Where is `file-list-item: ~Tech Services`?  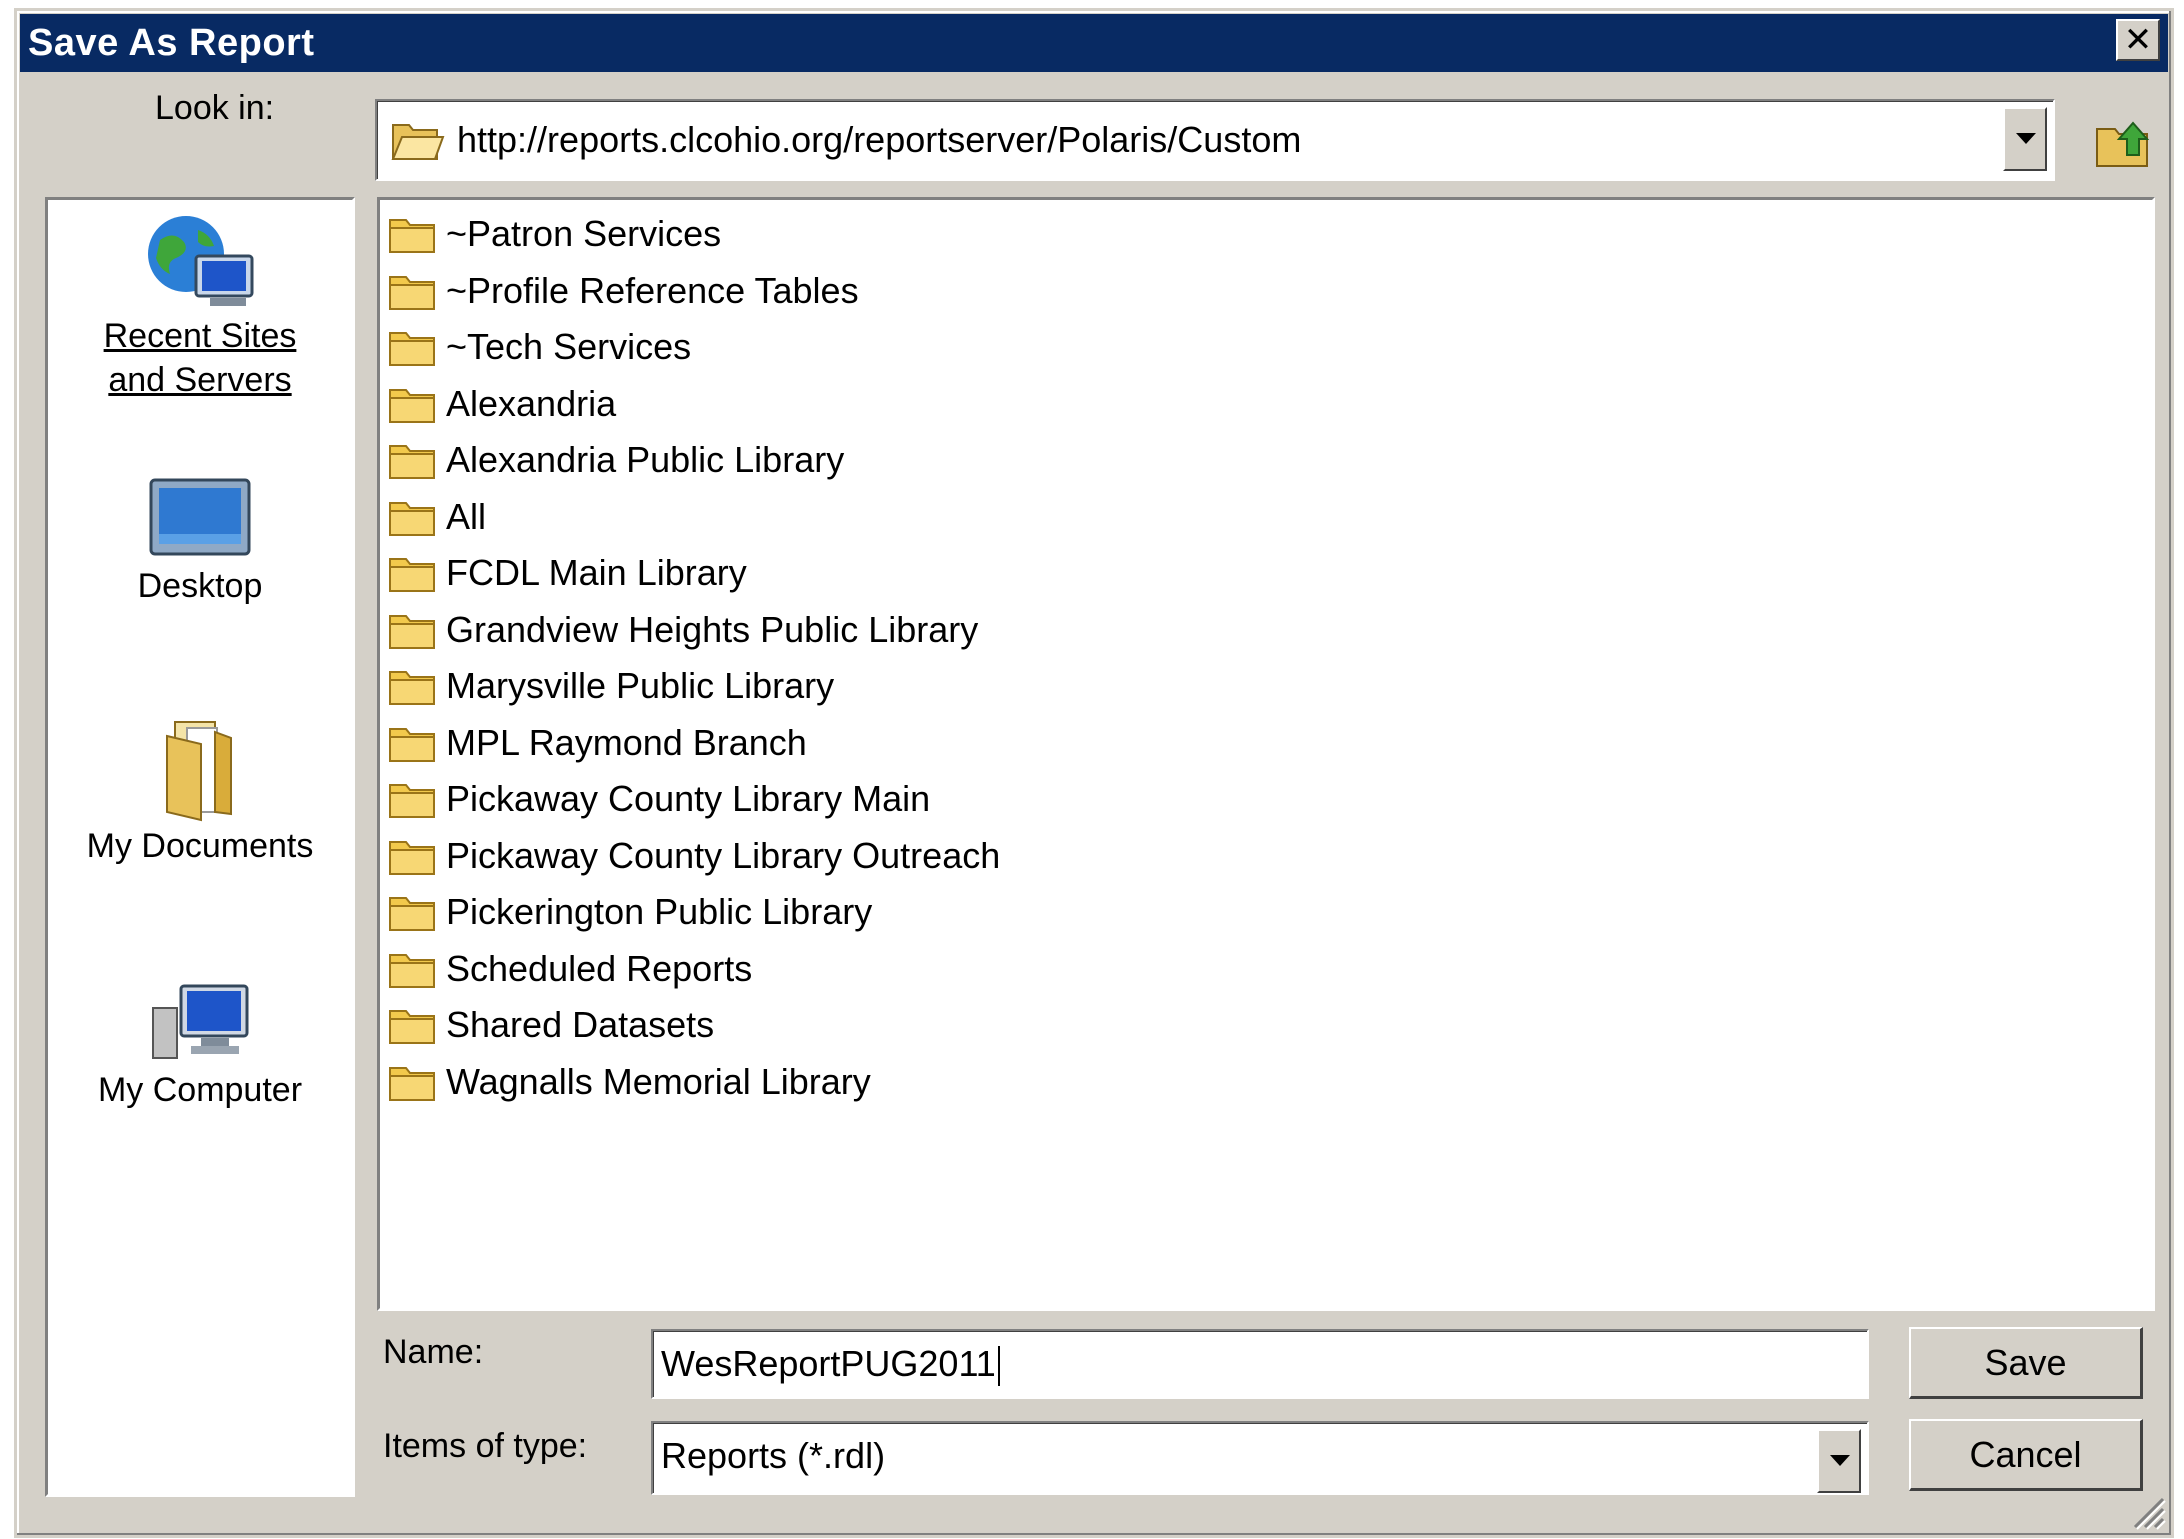
file-list-item: ~Tech Services is located at coordinates (539, 347).